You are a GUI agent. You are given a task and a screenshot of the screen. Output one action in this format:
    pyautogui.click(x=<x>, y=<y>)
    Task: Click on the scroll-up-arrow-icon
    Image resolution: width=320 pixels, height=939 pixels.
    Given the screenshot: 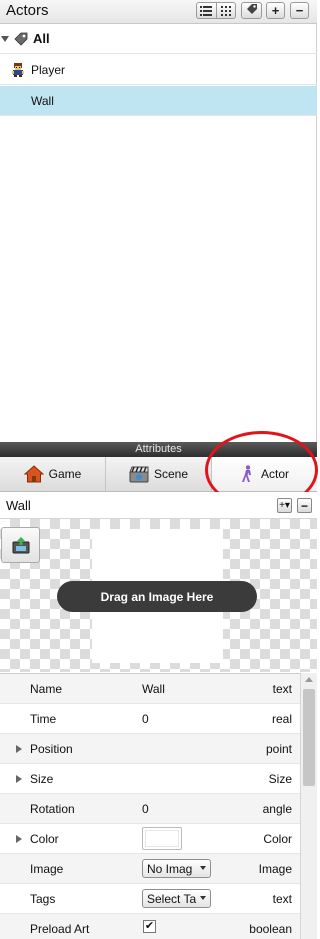 What is the action you would take?
    pyautogui.click(x=309, y=679)
    